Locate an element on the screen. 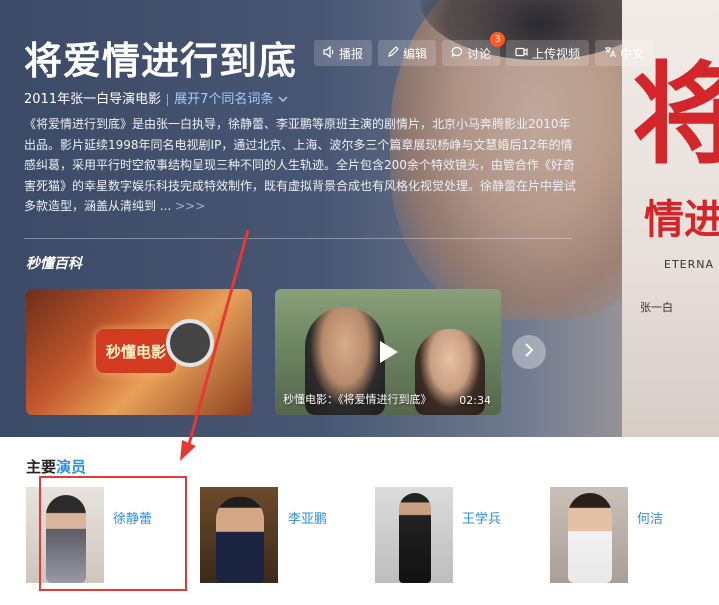 The width and height of the screenshot is (719, 605). actor-name-3: 王学兵 is located at coordinates (481, 517).